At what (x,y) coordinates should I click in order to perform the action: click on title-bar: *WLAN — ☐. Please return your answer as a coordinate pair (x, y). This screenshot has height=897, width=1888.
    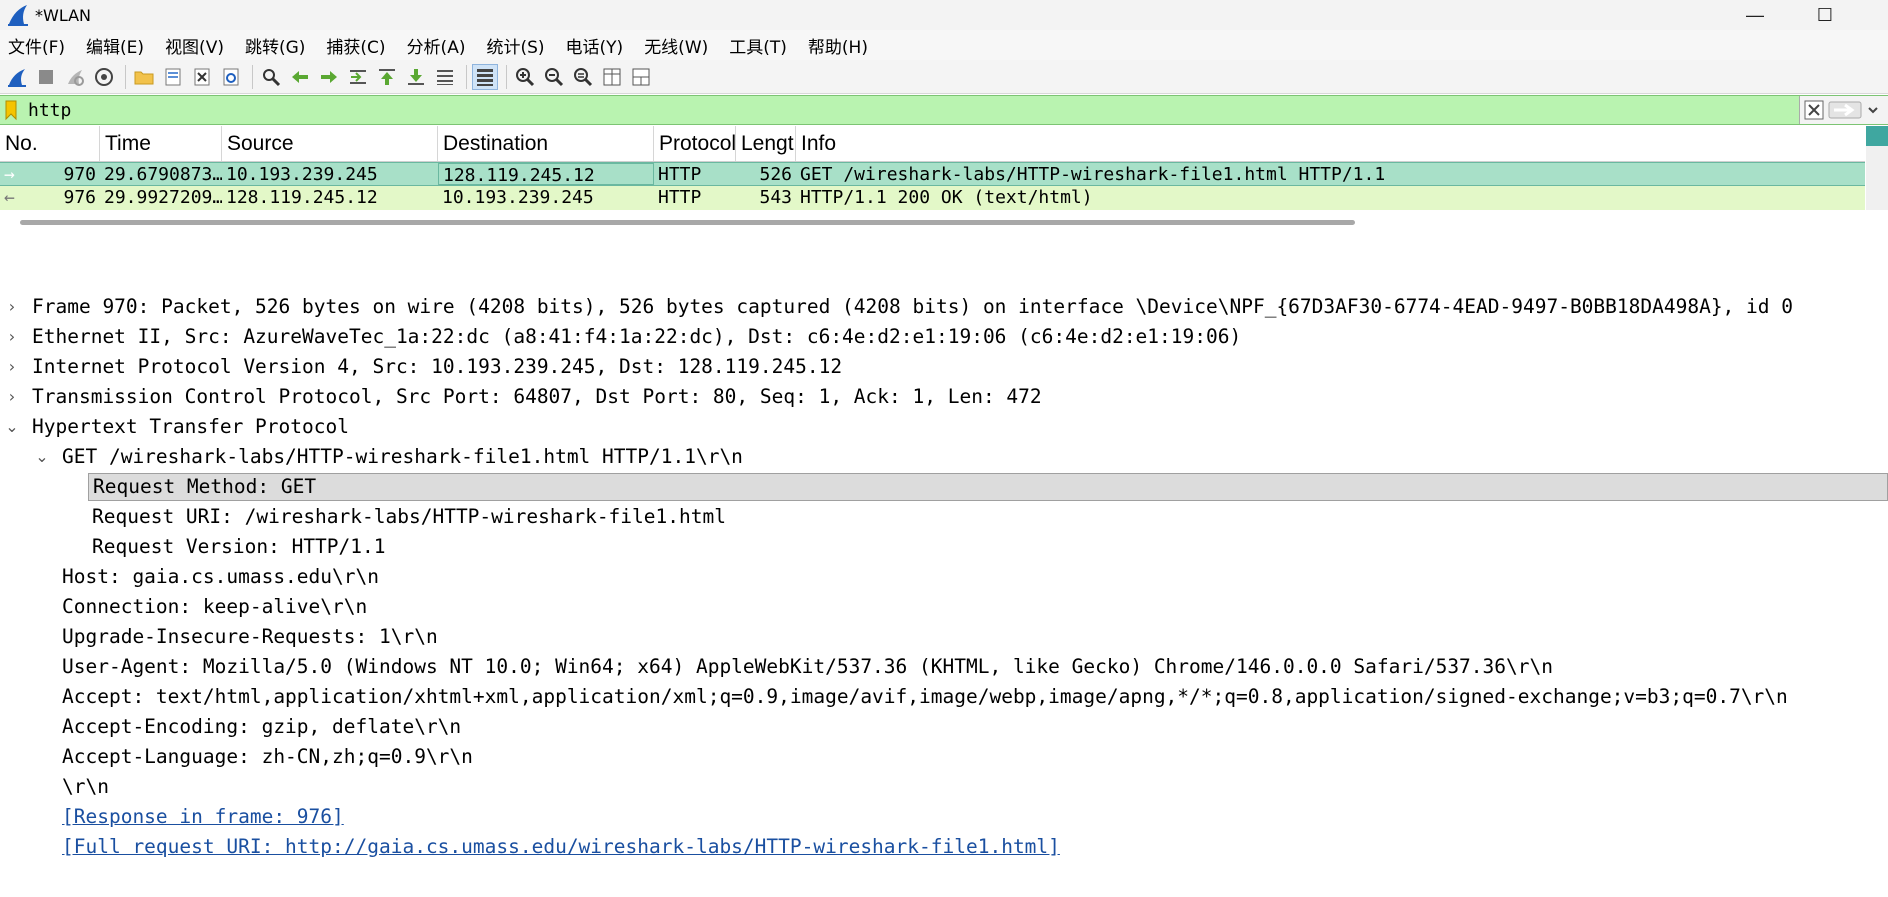
    Looking at the image, I should click on (944, 15).